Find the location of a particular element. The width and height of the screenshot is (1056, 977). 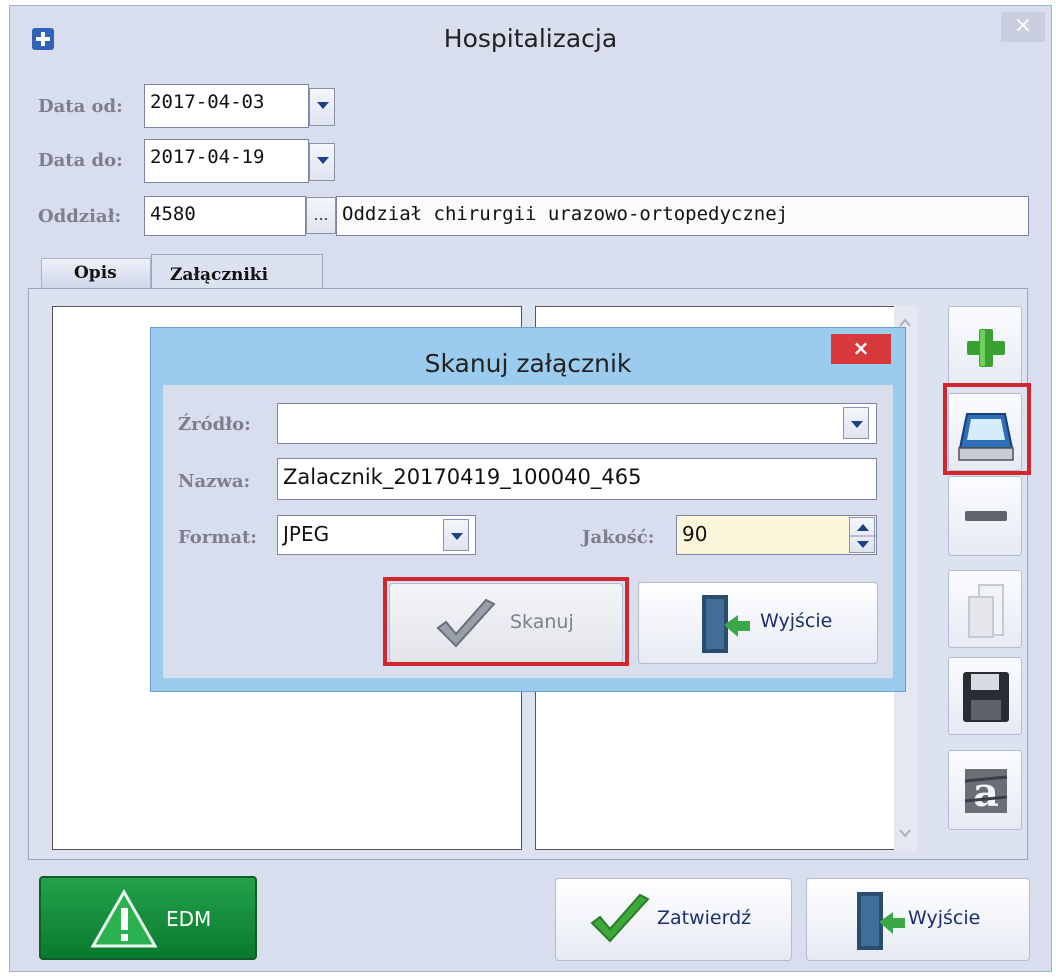

ocr-attachment-button: a is located at coordinates (985, 790).